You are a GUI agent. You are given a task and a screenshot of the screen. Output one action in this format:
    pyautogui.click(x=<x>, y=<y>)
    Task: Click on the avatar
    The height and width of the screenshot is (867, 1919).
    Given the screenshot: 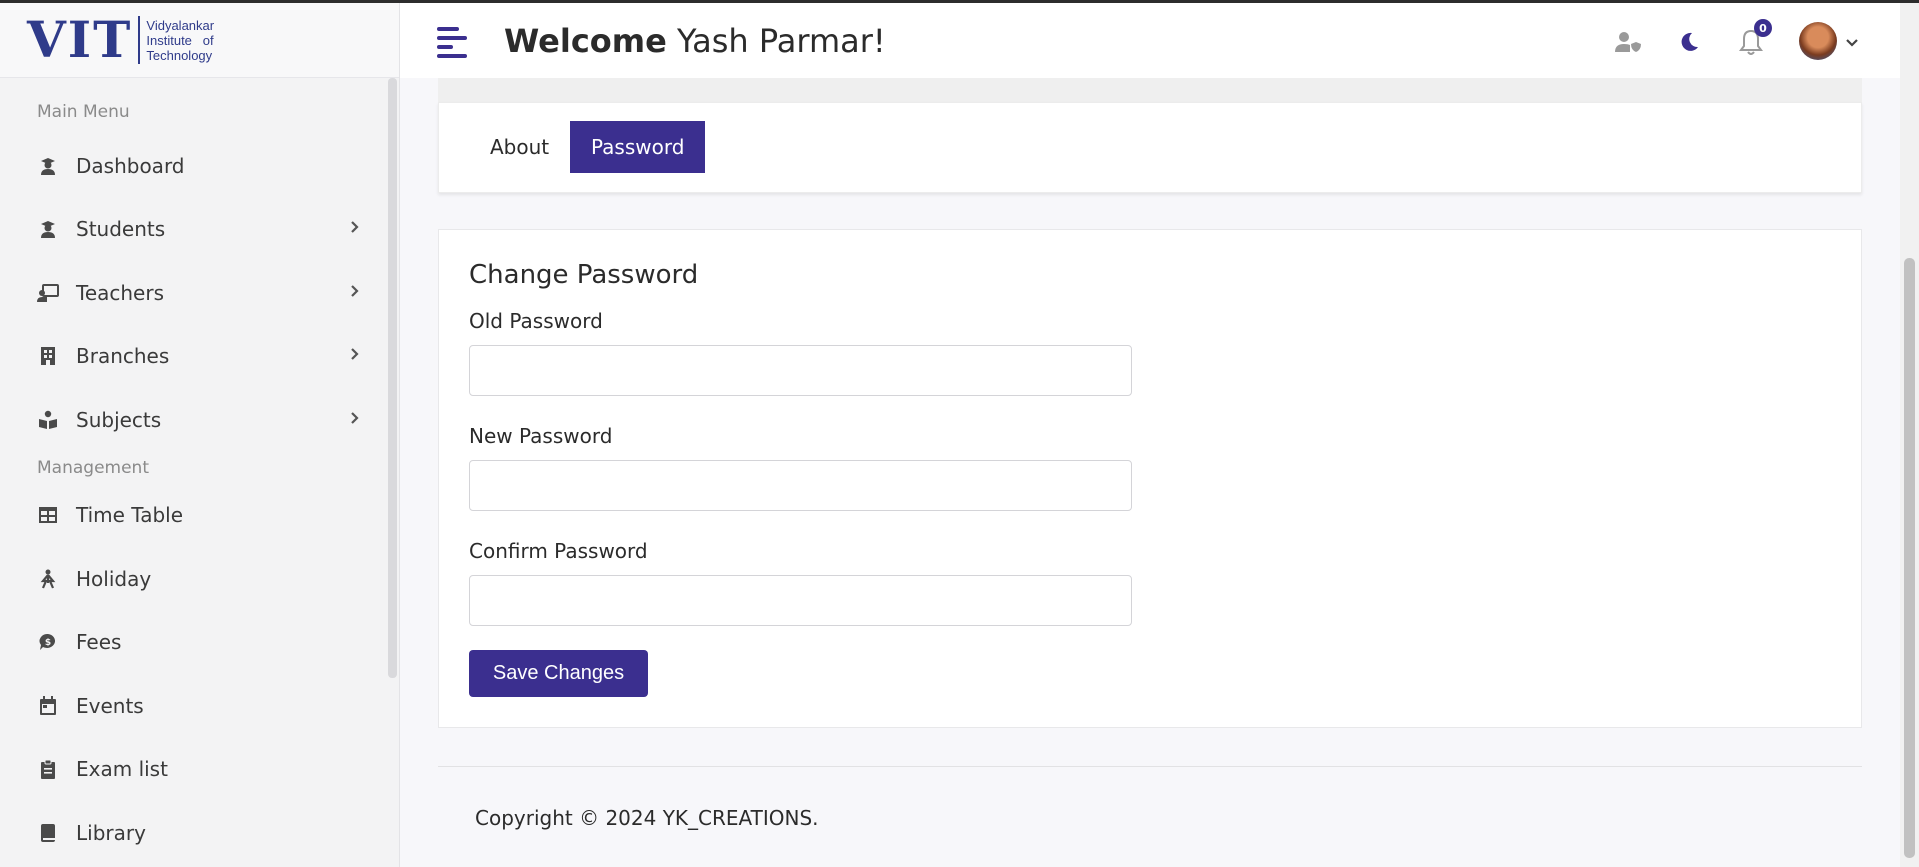 What is the action you would take?
    pyautogui.click(x=1818, y=41)
    